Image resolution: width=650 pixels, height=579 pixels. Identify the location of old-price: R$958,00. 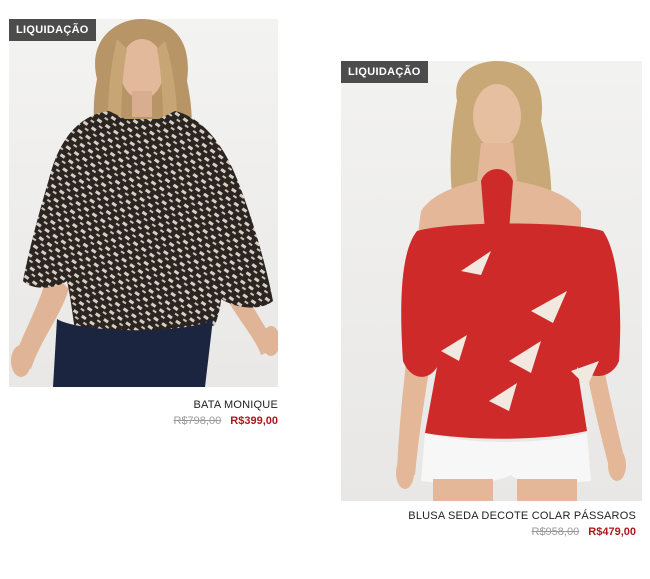
(555, 532).